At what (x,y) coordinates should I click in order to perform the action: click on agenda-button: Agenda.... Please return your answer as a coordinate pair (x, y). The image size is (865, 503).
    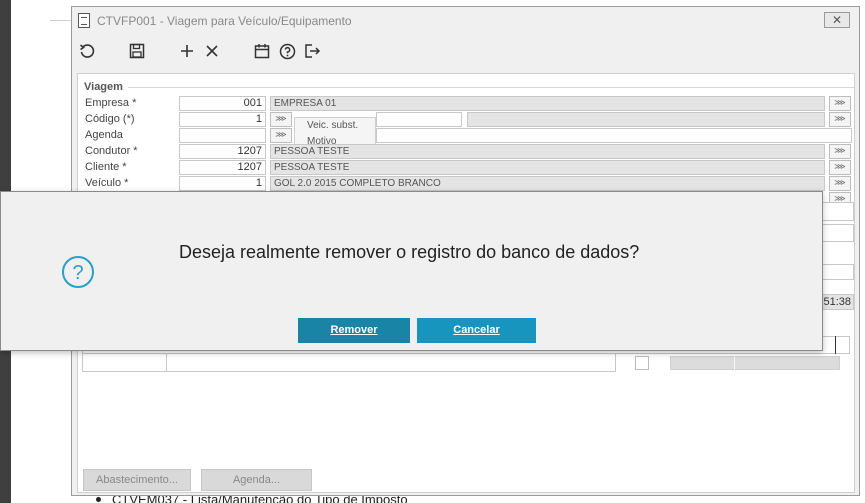
    Looking at the image, I should click on (256, 480).